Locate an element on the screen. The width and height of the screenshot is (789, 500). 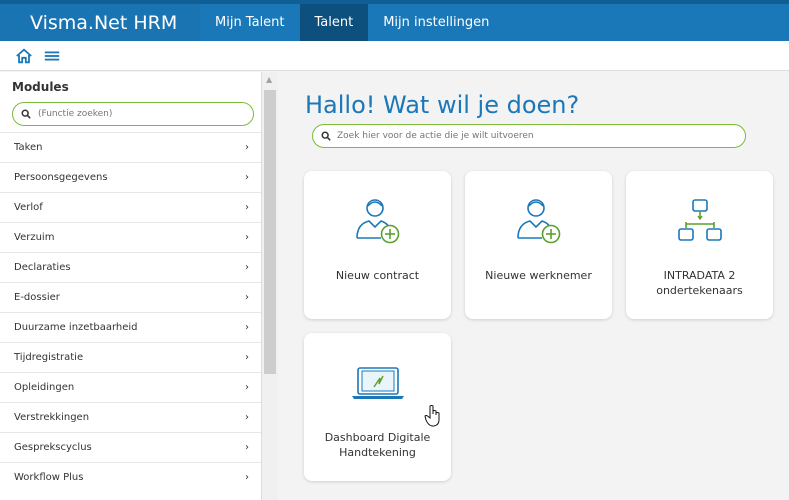
sidebar-item-tijdregistratie: Tijdregistratie › is located at coordinates (130, 357).